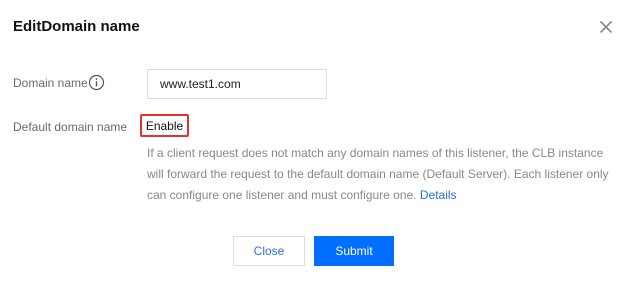  I want to click on domain-name-input, so click(237, 84).